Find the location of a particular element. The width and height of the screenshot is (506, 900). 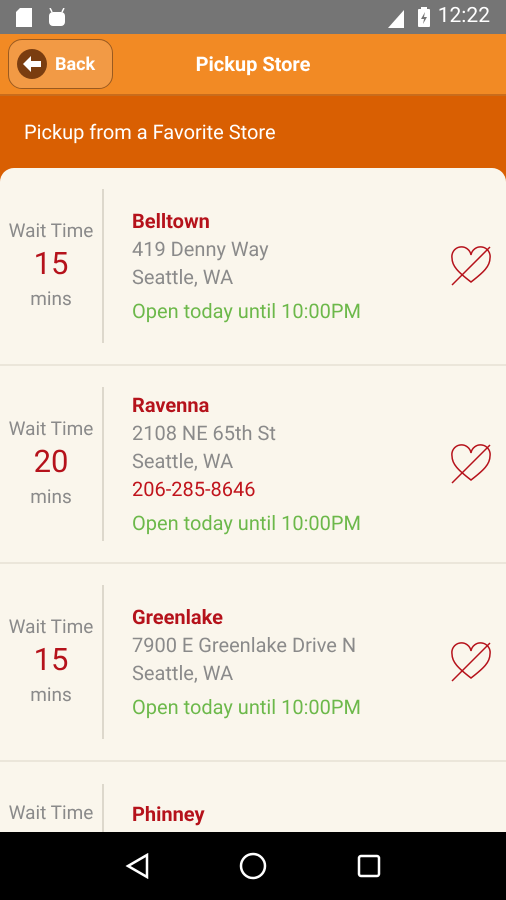

screen-title: Pickup Store is located at coordinates (253, 64).